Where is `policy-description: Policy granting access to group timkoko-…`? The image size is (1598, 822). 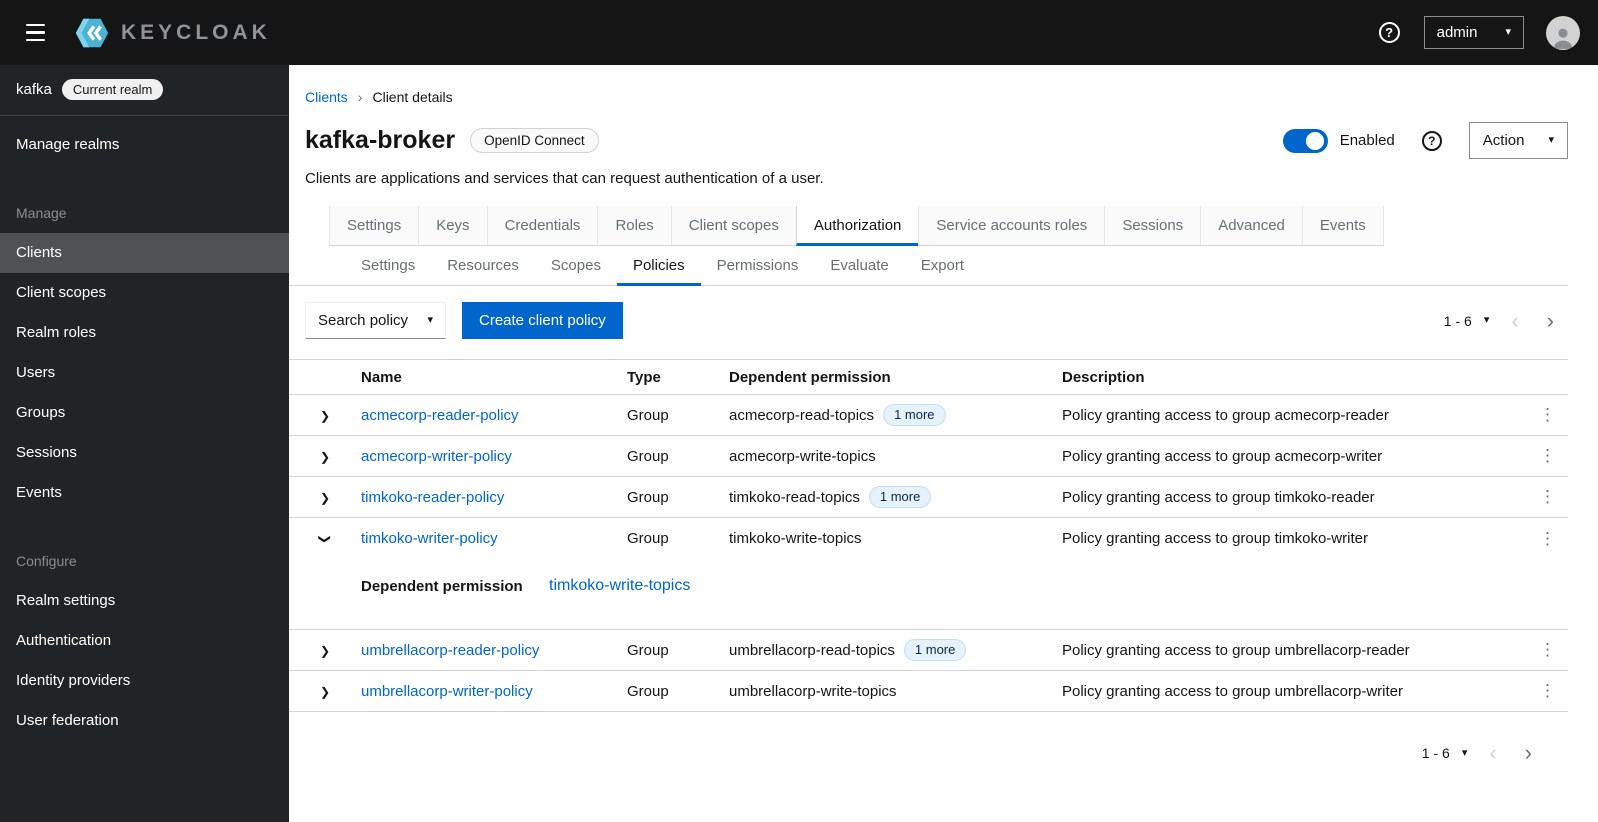 policy-description: Policy granting access to group timkoko-… is located at coordinates (1215, 538).